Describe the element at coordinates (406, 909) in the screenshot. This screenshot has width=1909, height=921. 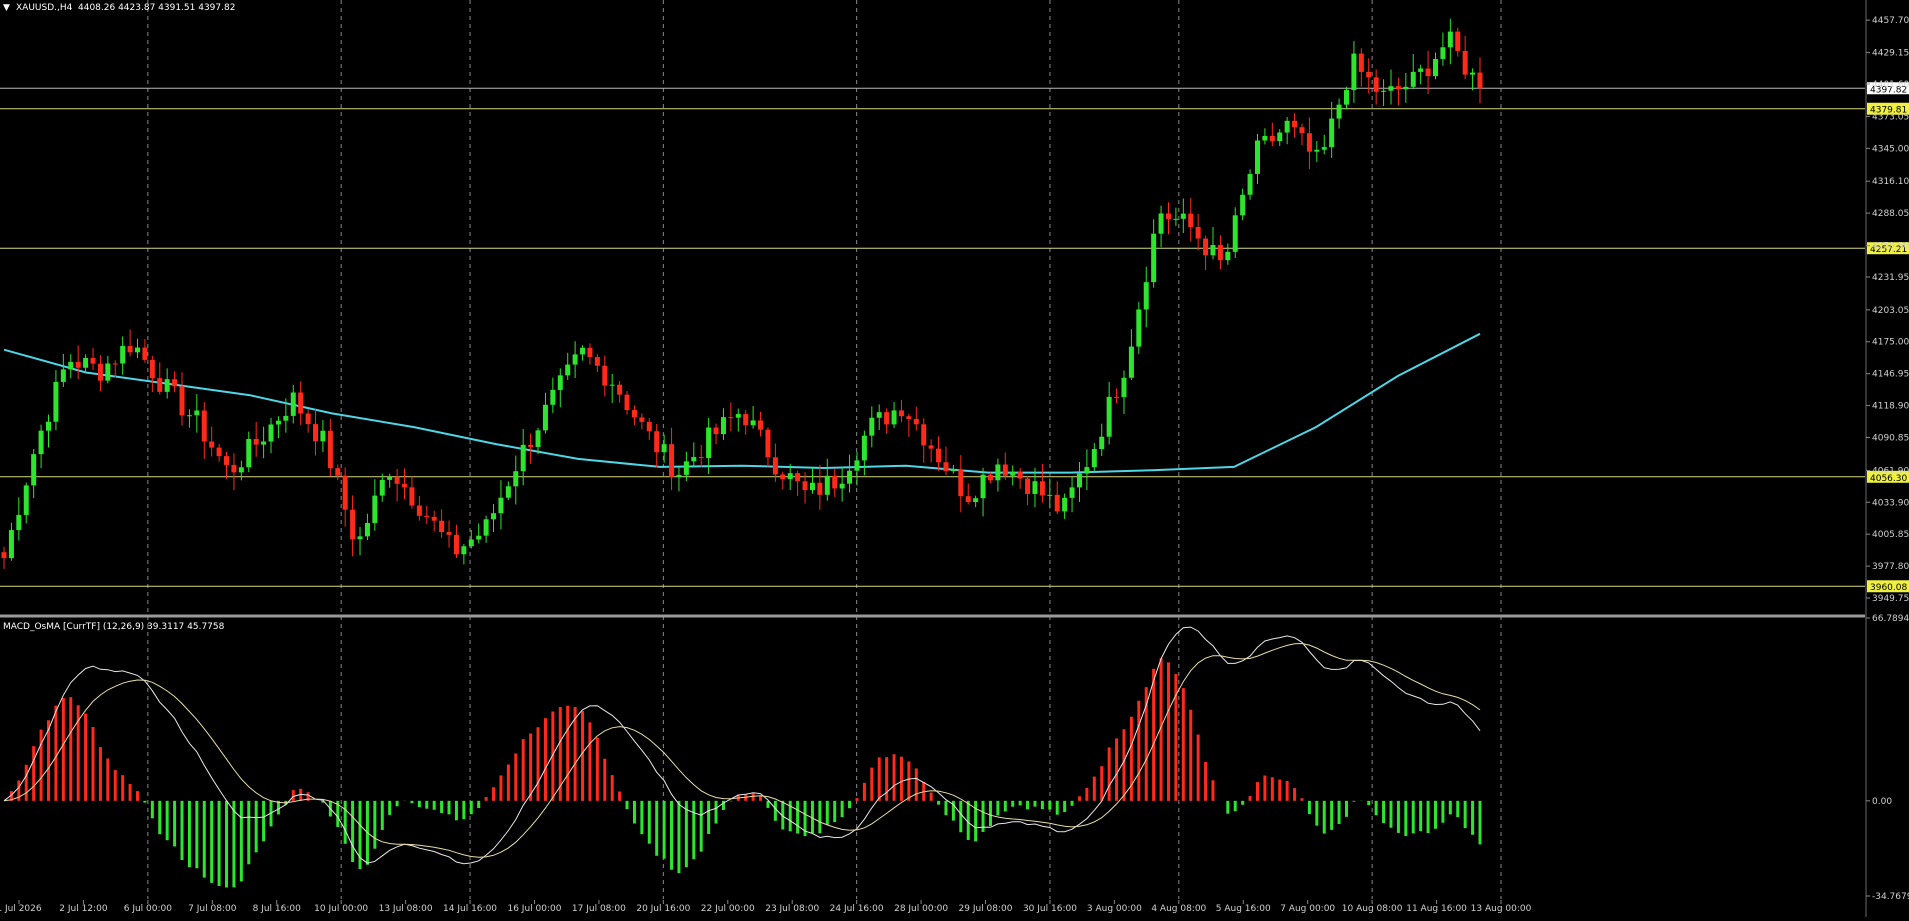
I see `time-label: 13 Jul 08:00` at that location.